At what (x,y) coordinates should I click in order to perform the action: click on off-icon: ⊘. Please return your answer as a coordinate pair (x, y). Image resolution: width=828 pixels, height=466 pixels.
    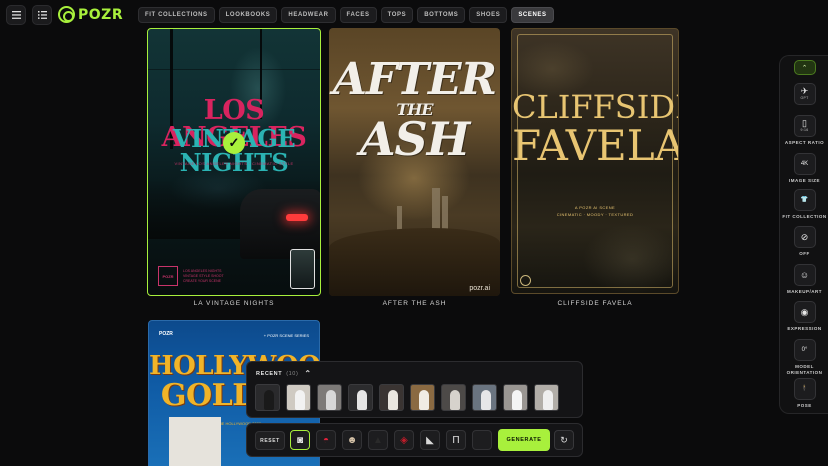
    Looking at the image, I should click on (804, 236).